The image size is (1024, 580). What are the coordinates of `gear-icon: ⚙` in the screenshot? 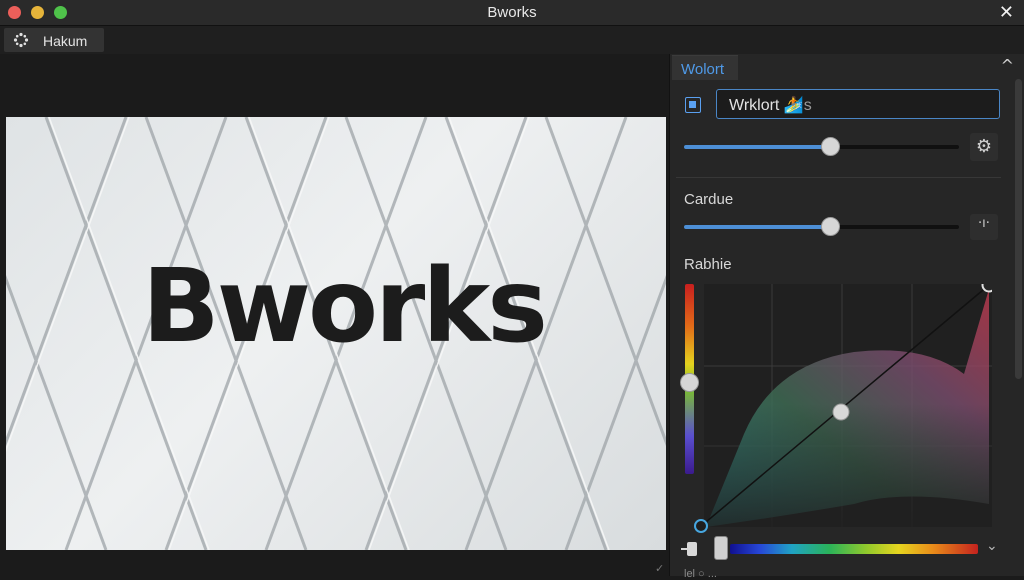 It's located at (984, 147).